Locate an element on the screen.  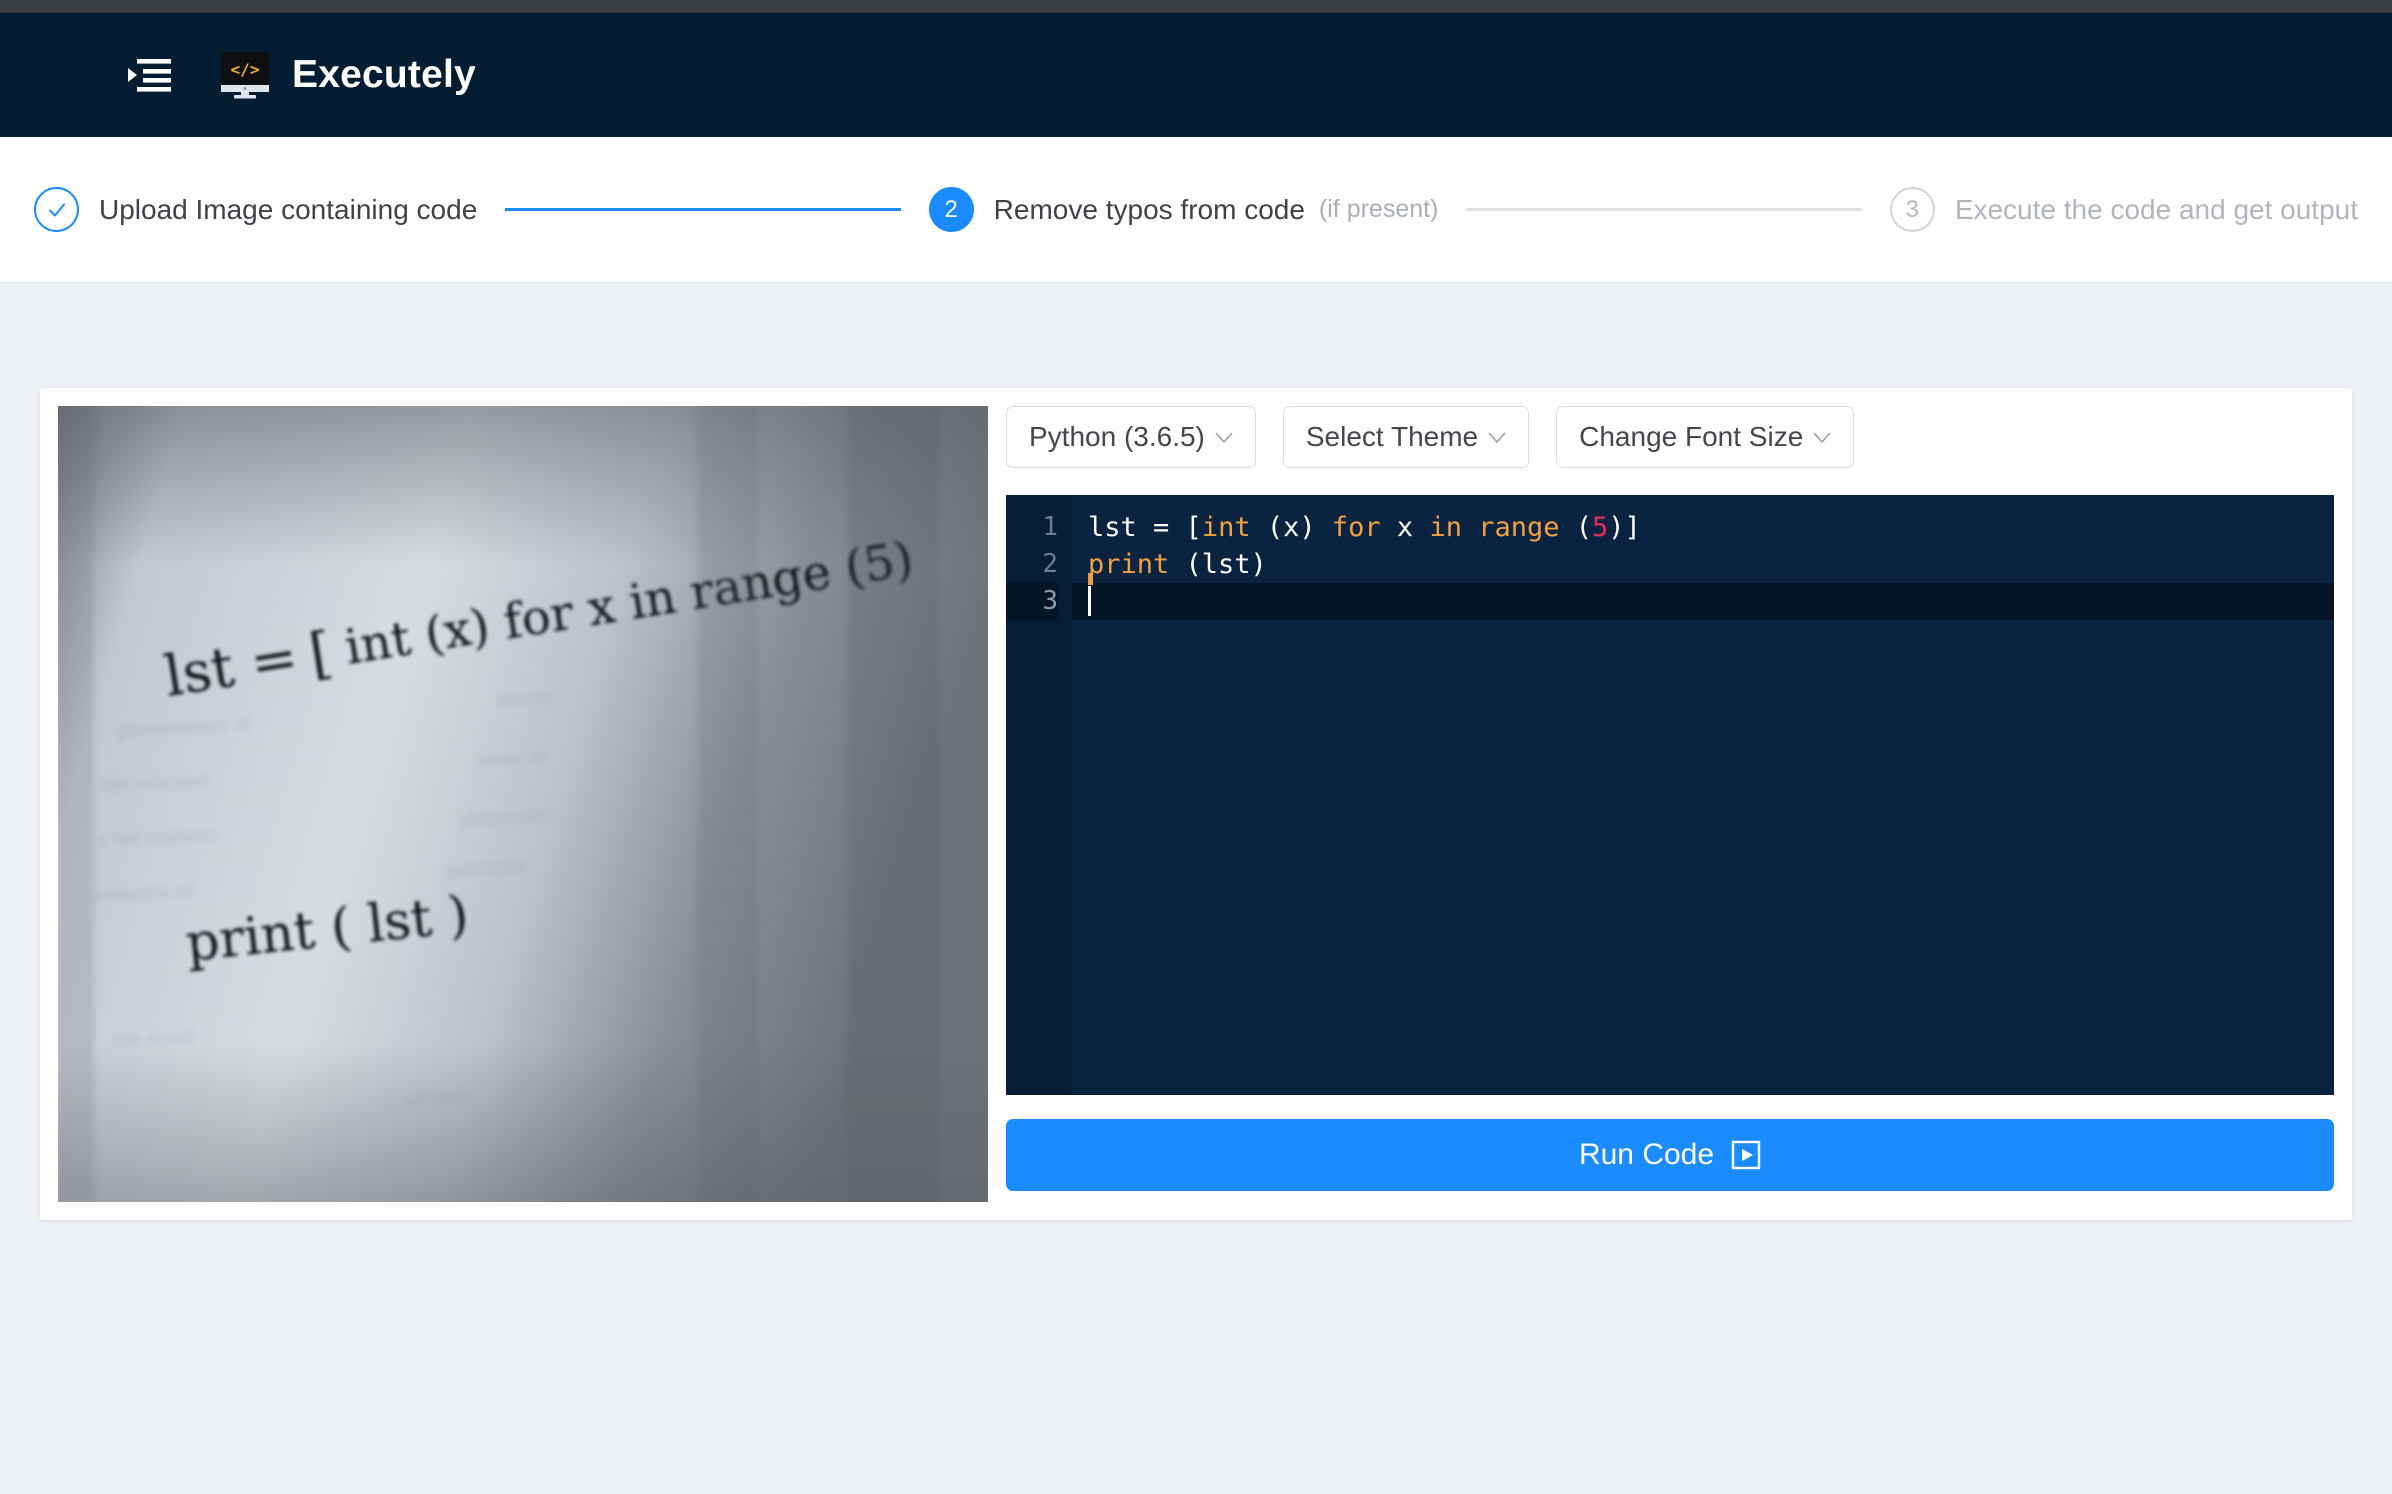
code-token: (x) is located at coordinates (1291, 527).